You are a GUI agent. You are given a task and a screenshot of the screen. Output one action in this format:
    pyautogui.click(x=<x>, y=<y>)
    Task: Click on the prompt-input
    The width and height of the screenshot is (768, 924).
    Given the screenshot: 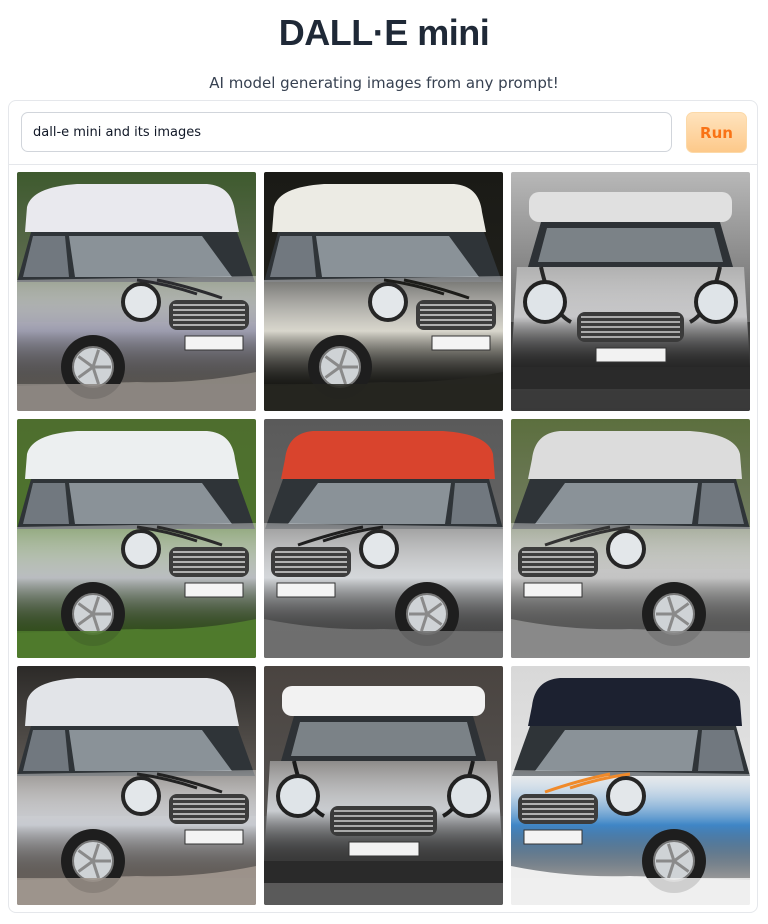 What is the action you would take?
    pyautogui.click(x=346, y=132)
    